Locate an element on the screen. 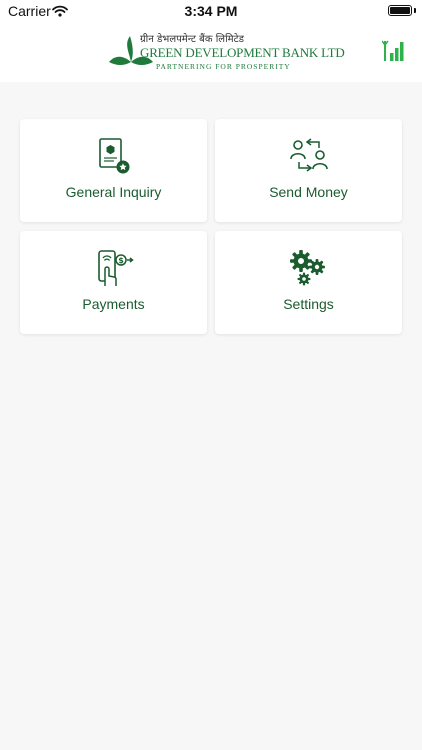  logo-bank-name: GREEN DEVELOPMENT BANK LTD is located at coordinates (242, 52).